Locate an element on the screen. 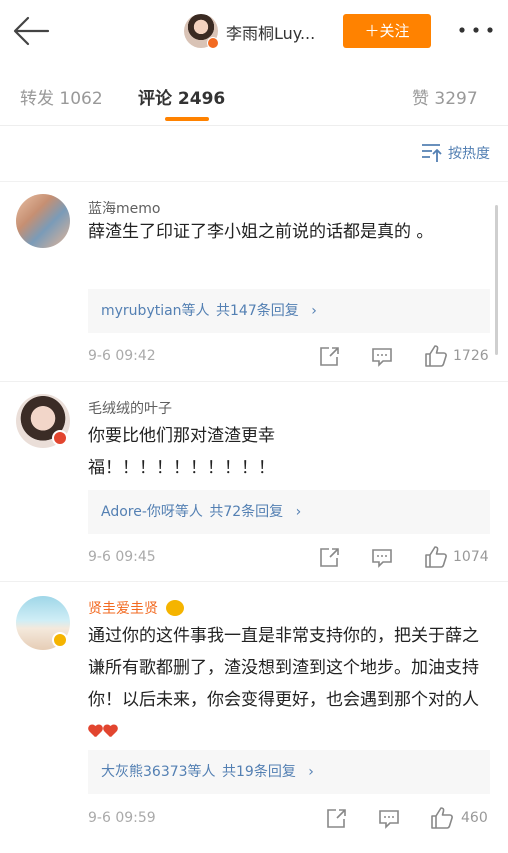  sort-bar: 按热度 is located at coordinates (254, 154).